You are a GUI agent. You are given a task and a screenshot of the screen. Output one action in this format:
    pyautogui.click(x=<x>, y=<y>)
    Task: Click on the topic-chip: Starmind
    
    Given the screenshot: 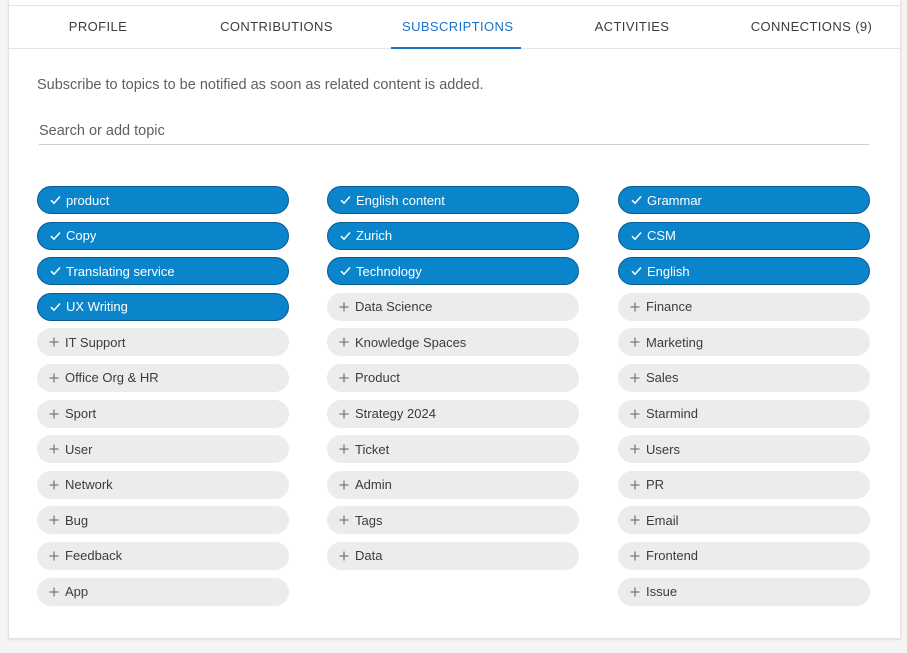 What is the action you would take?
    pyautogui.click(x=744, y=413)
    